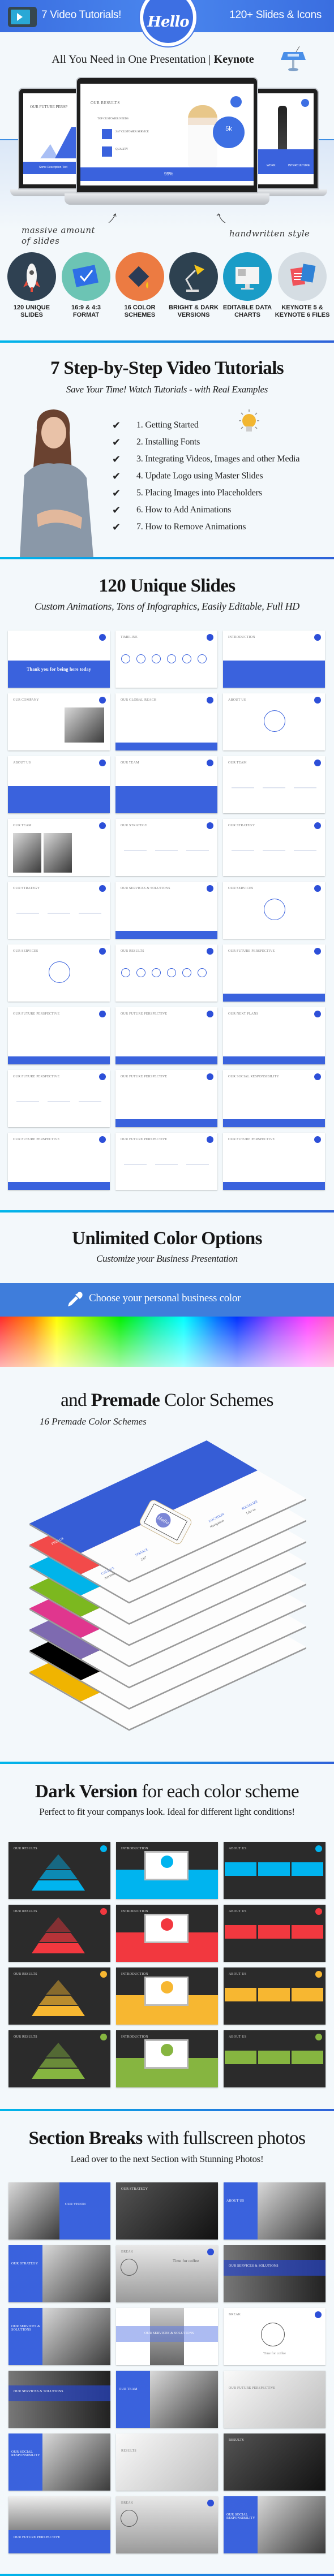 The width and height of the screenshot is (334, 2576). I want to click on center-slide-band: 99%, so click(167, 174).